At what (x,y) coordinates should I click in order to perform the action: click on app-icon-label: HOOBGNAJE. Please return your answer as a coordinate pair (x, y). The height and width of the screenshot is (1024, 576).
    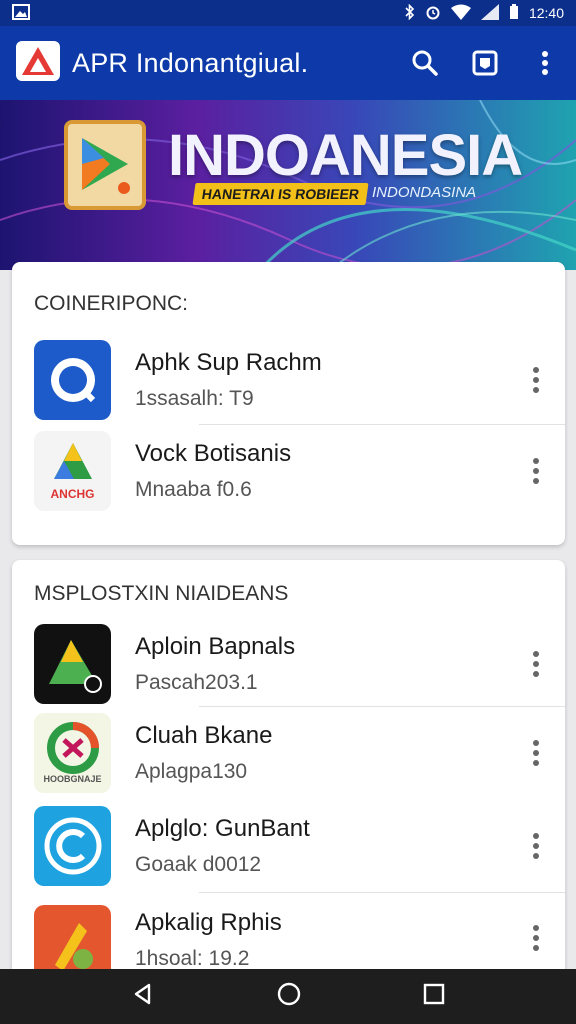
    Looking at the image, I should click on (72, 779).